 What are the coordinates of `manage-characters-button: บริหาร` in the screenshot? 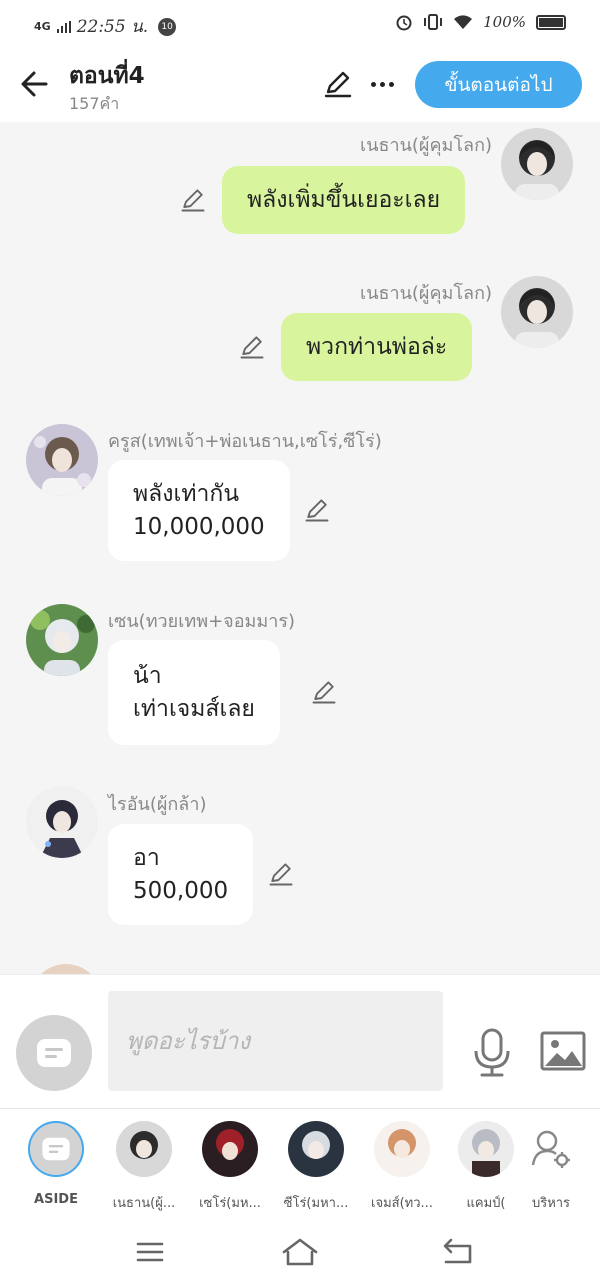 It's located at (551, 1167).